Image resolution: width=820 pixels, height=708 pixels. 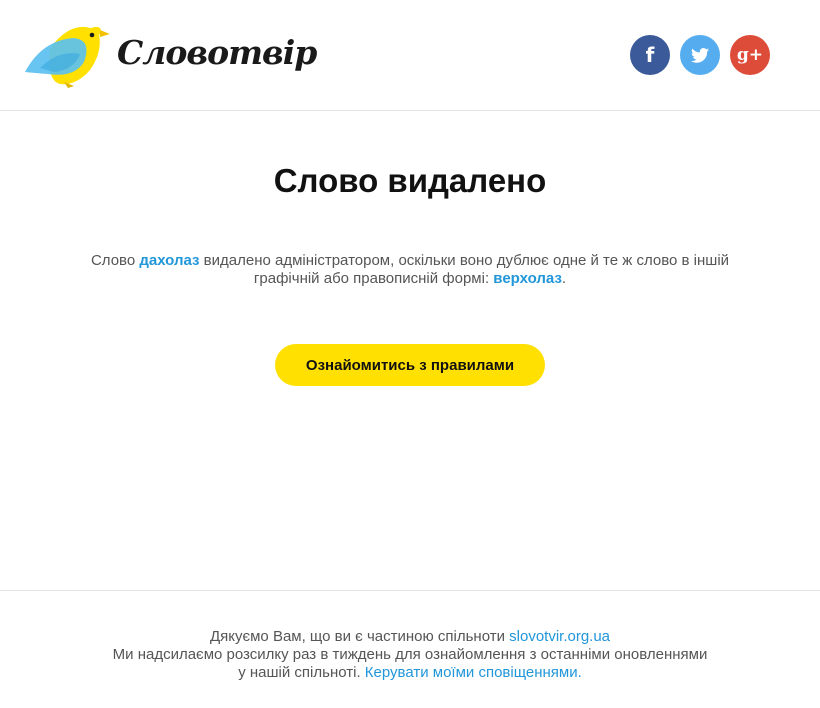 What do you see at coordinates (217, 52) in the screenshot?
I see `brand-name: Словотвір` at bounding box center [217, 52].